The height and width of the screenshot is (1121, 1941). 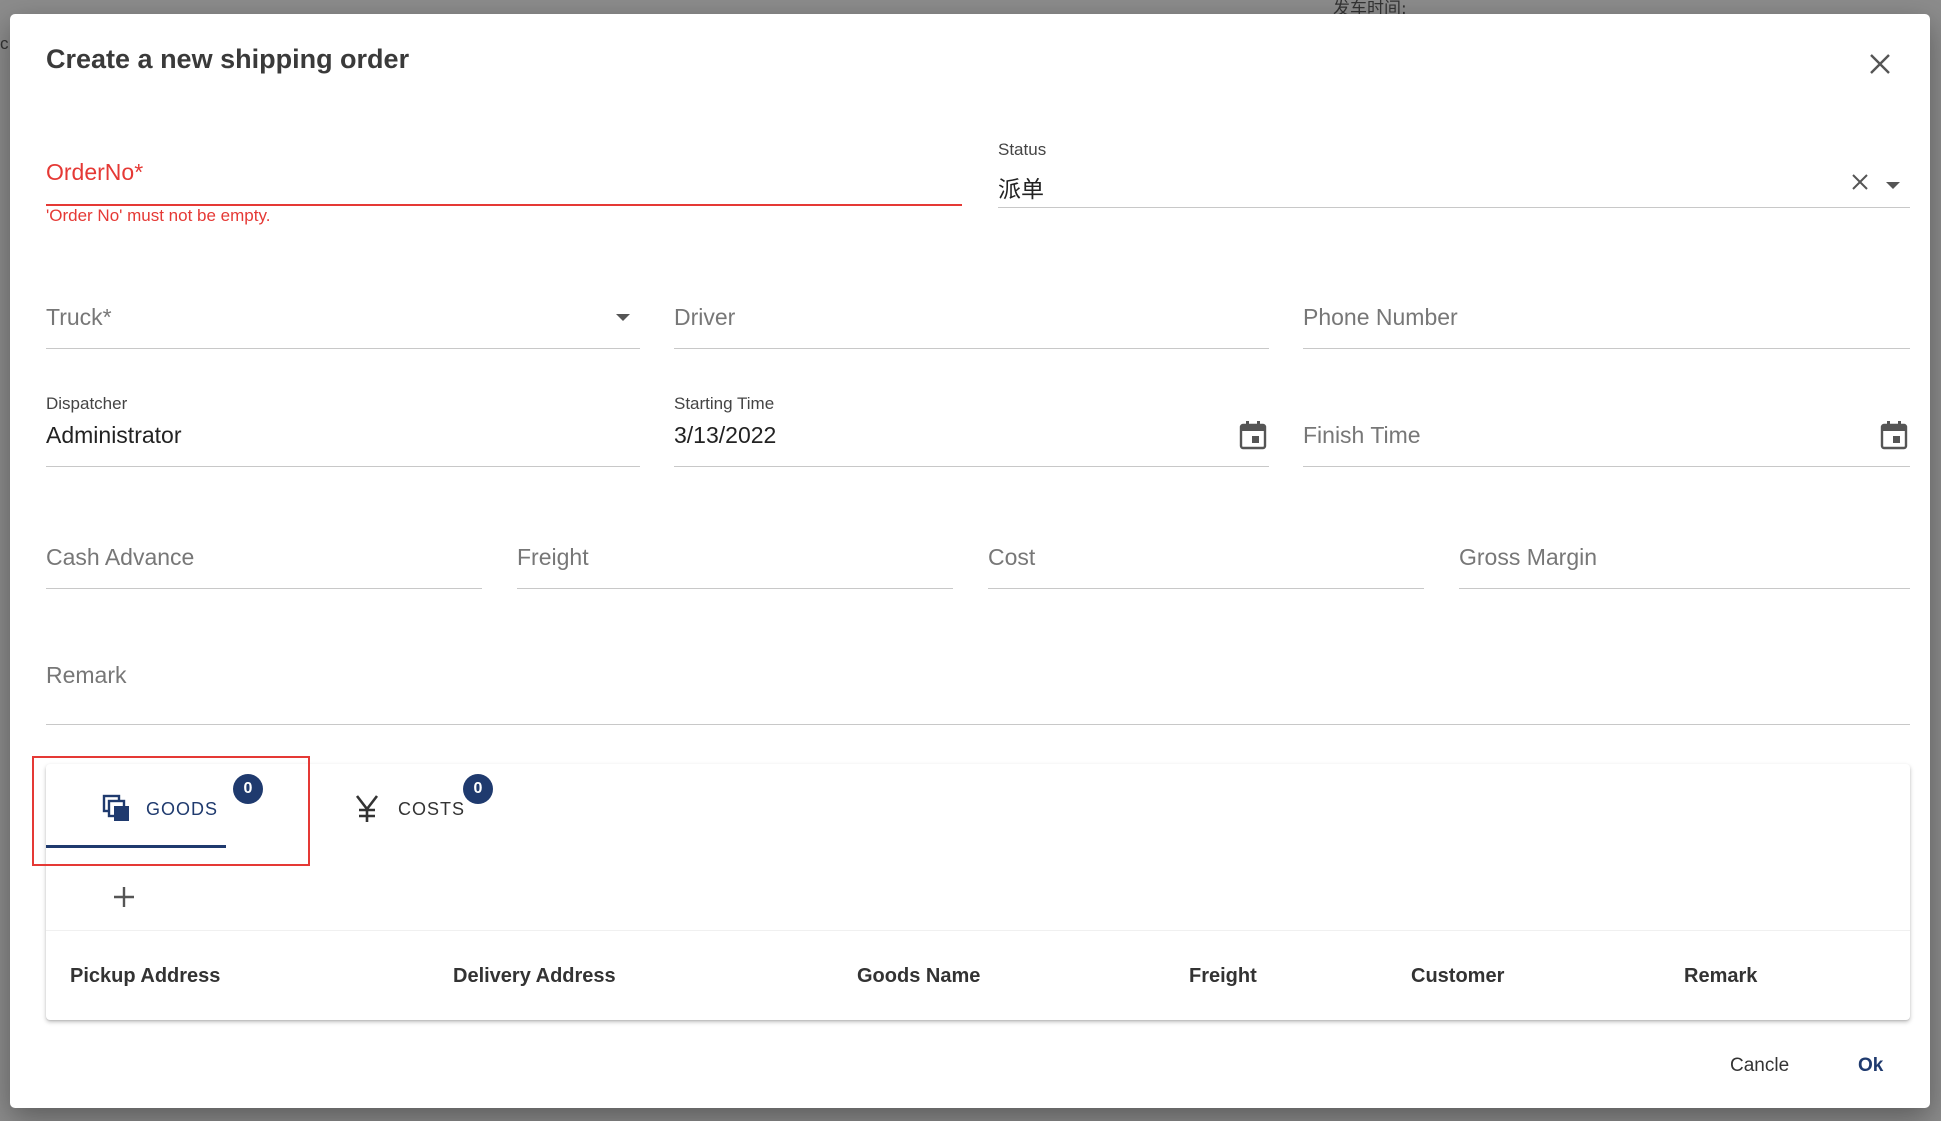 What do you see at coordinates (478, 789) in the screenshot?
I see `costs-count-badge: 0` at bounding box center [478, 789].